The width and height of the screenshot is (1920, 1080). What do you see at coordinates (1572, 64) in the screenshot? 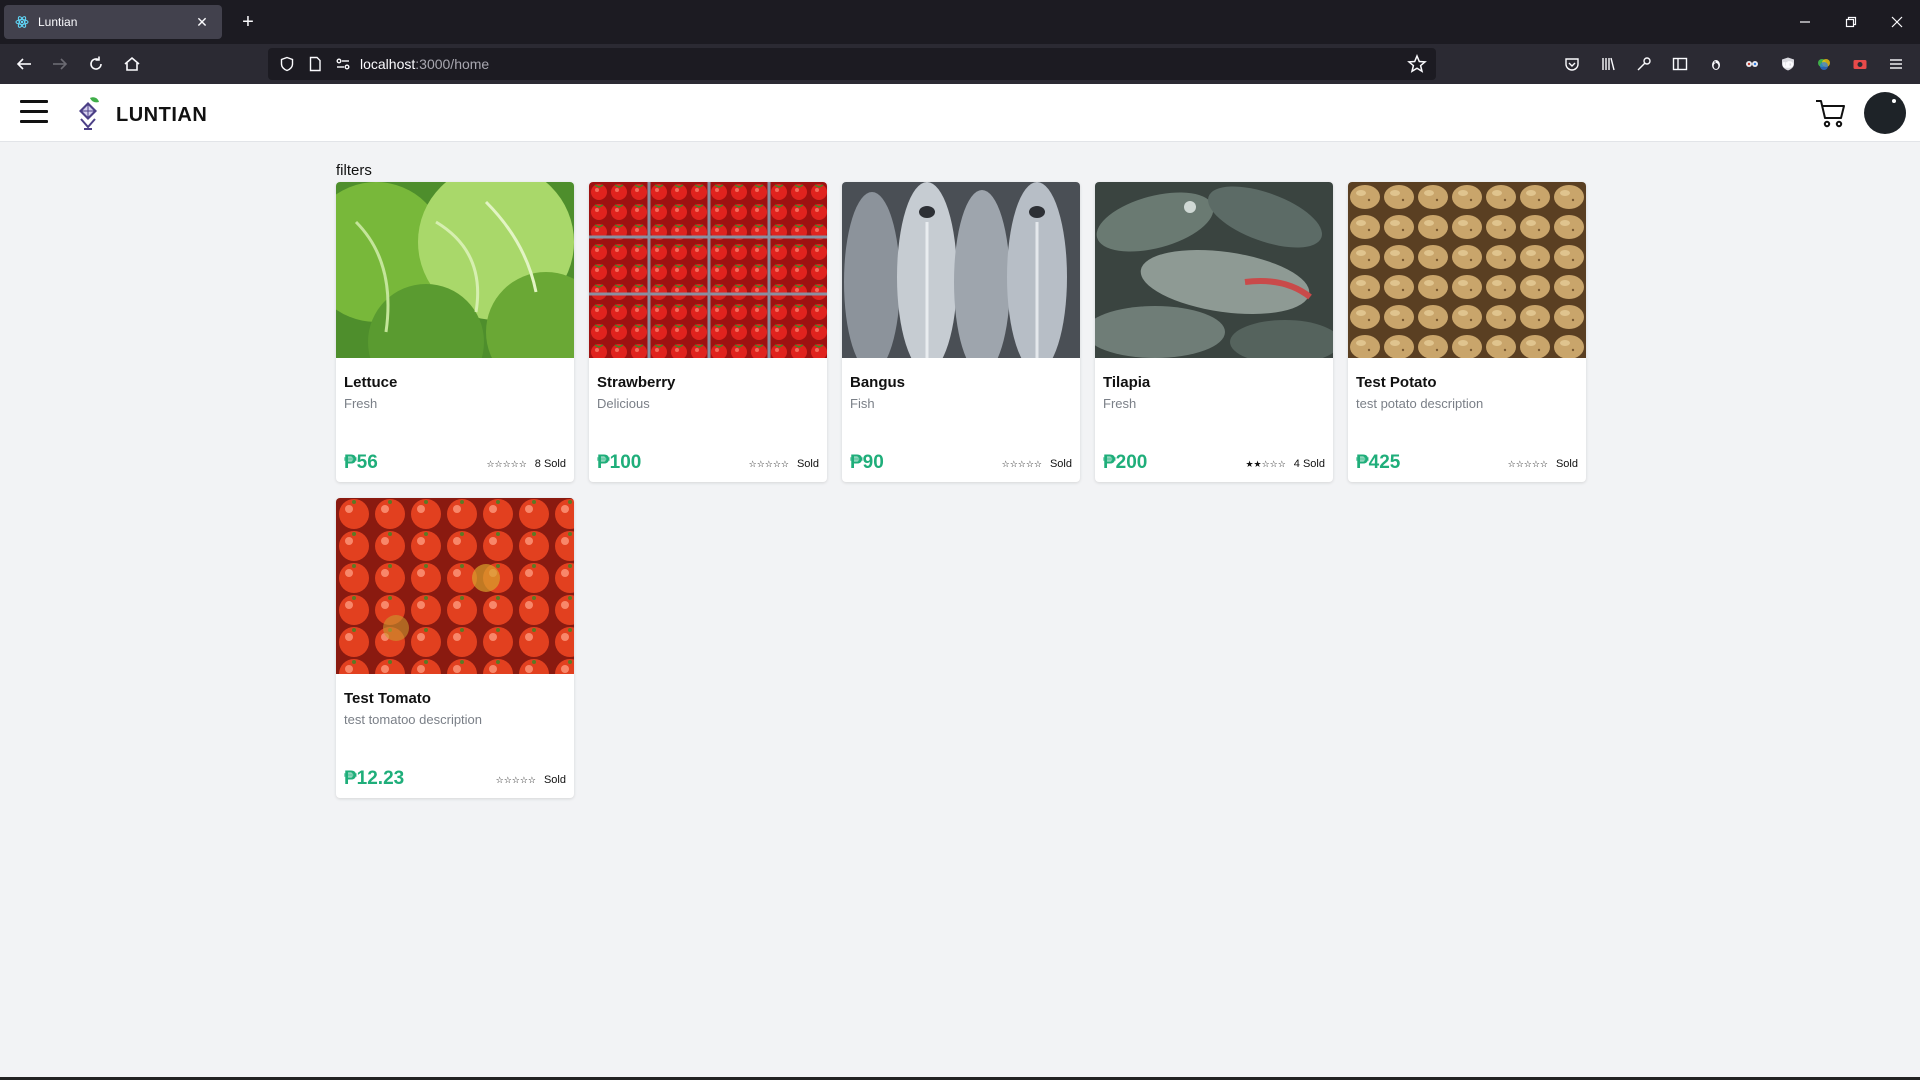
I see `pocket-icon` at bounding box center [1572, 64].